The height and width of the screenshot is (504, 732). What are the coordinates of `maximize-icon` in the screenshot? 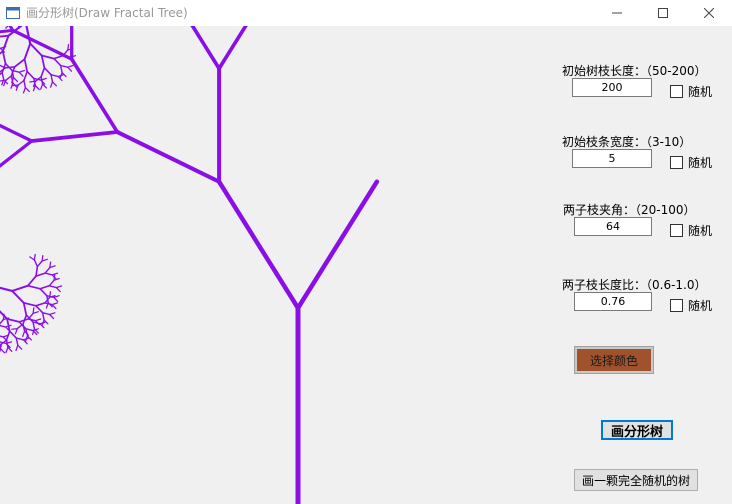 It's located at (663, 13).